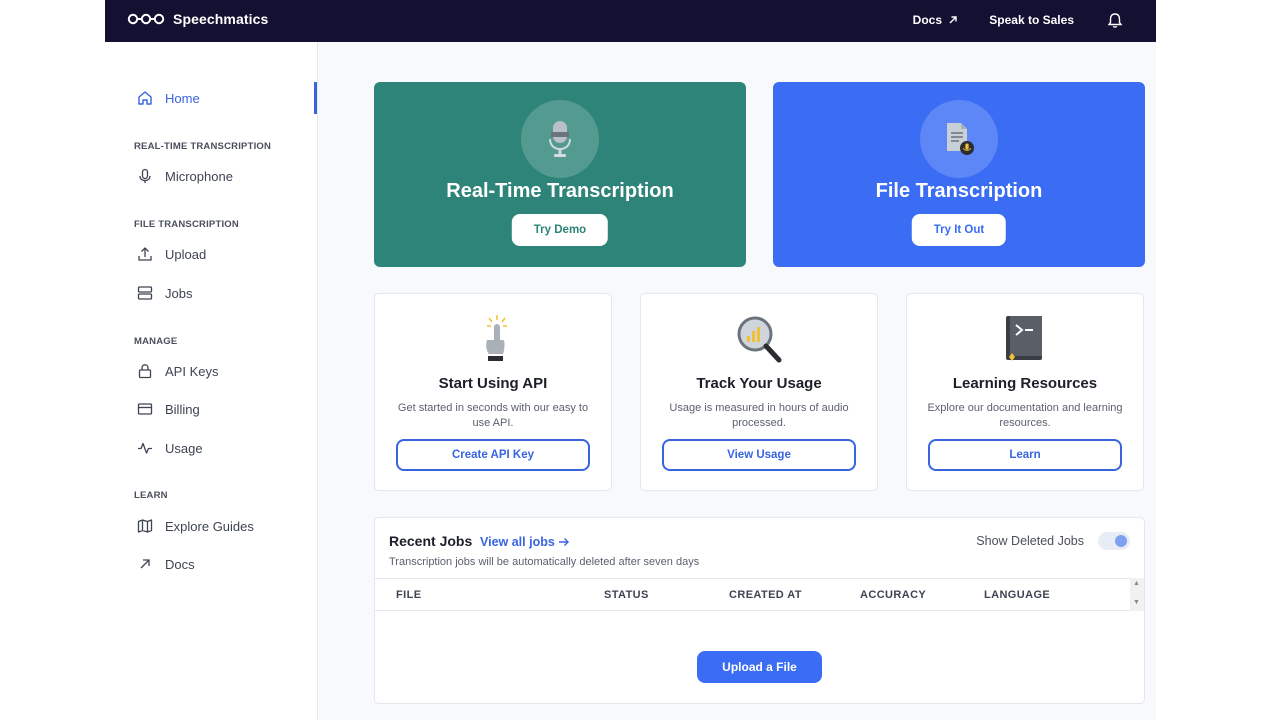  What do you see at coordinates (630, 21) in the screenshot?
I see `top-bar: Speechmatics Docs Speak to Sales` at bounding box center [630, 21].